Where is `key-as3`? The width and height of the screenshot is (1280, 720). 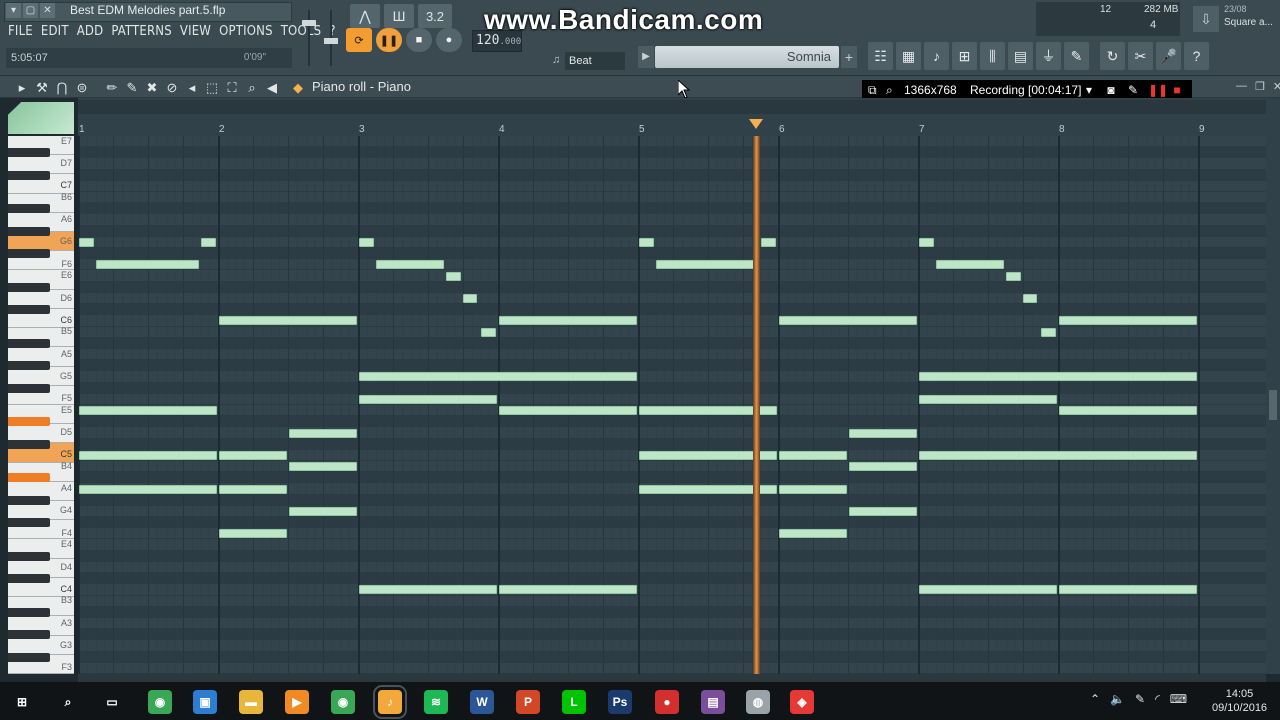 key-as3 is located at coordinates (29, 612).